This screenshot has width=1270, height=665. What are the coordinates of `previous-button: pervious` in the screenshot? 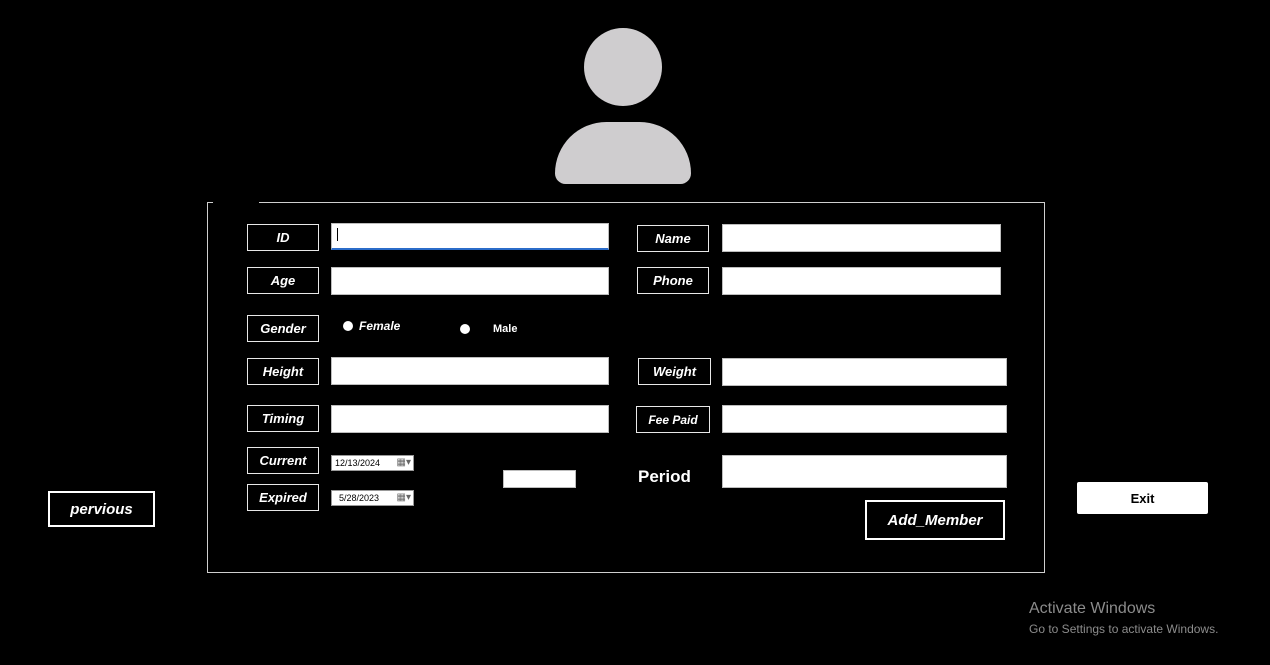 It's located at (101, 509).